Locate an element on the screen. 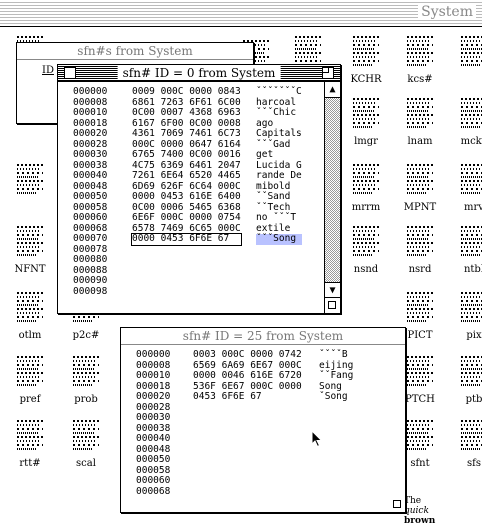  ascii-cell: rande De is located at coordinates (279, 176).